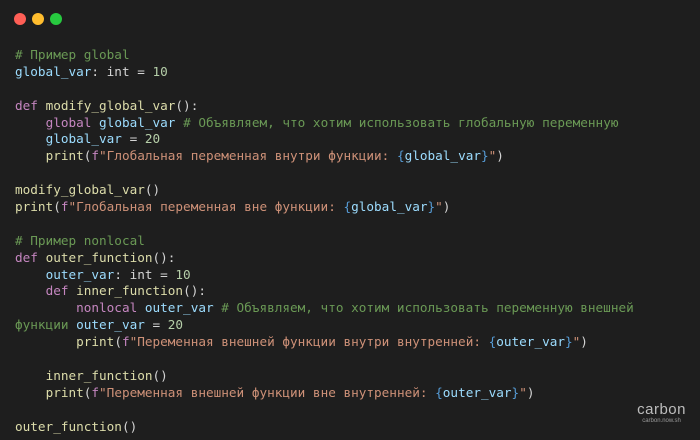  Describe the element at coordinates (56, 19) in the screenshot. I see `maximize-button` at that location.